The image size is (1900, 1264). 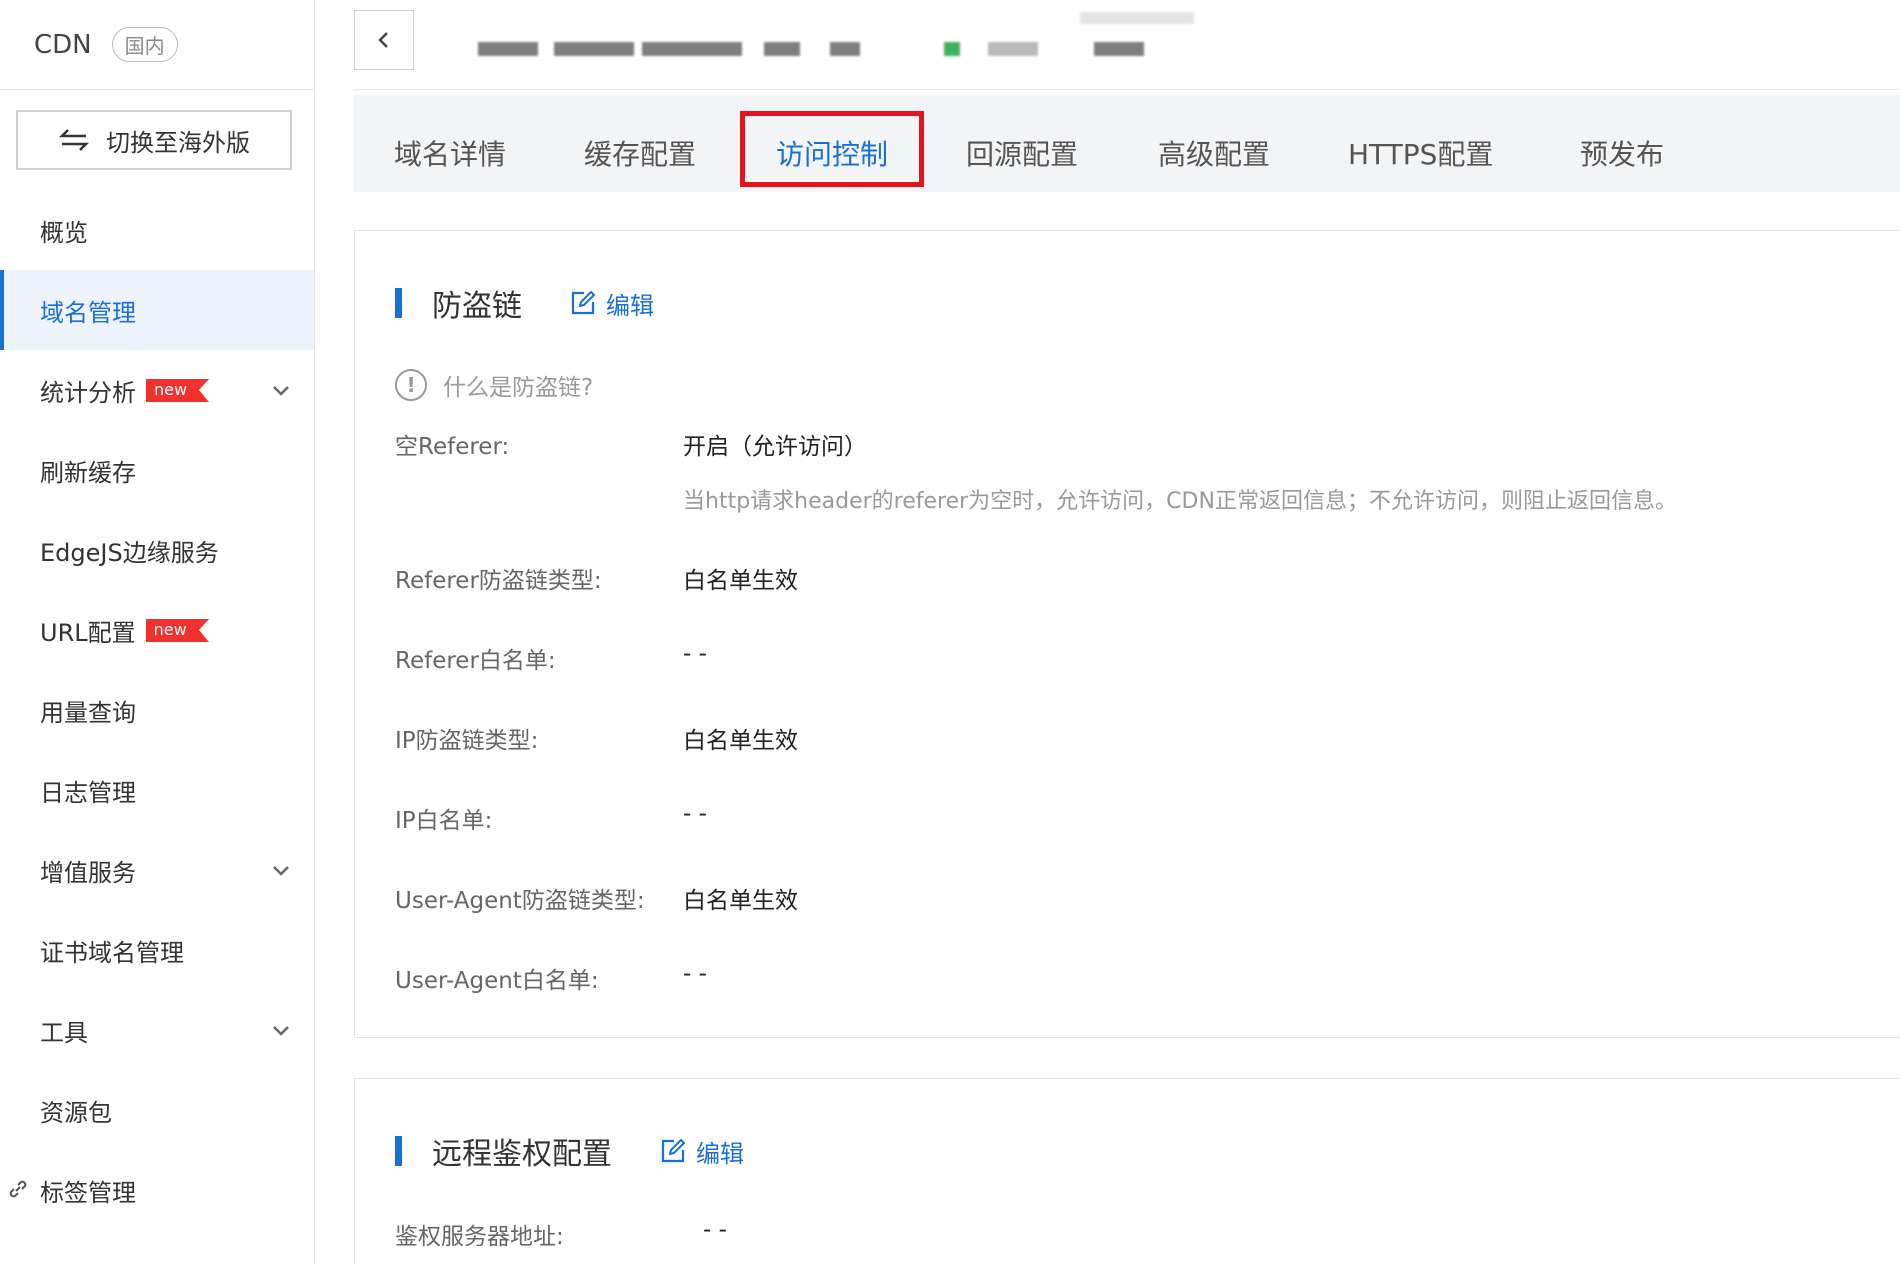 What do you see at coordinates (695, 974) in the screenshot?
I see `ua-whitelist-value: - -` at bounding box center [695, 974].